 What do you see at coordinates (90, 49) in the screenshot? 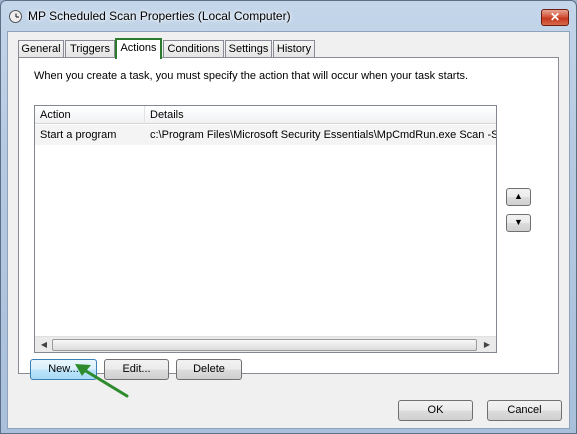
I see `tab-triggers: Triggers` at bounding box center [90, 49].